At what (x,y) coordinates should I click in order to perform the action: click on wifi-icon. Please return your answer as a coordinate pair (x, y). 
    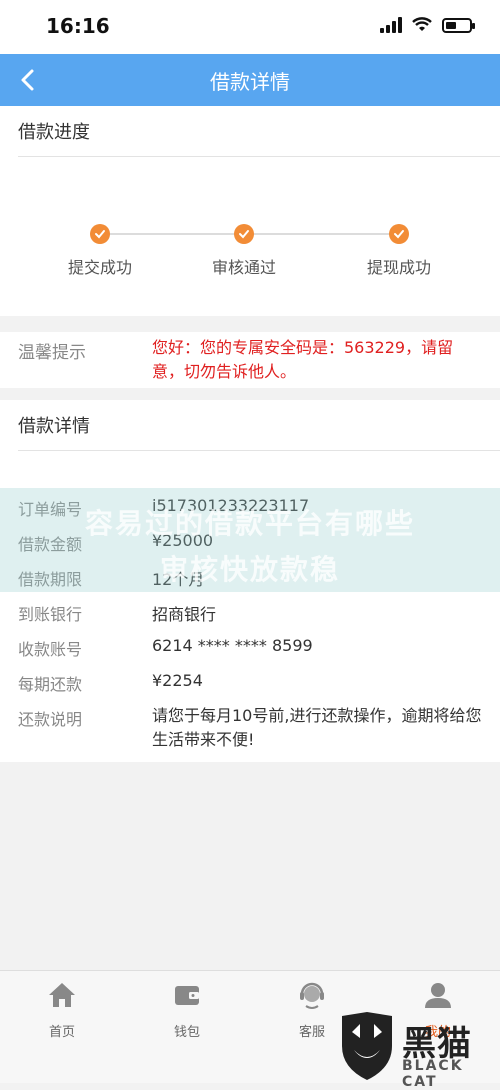
    Looking at the image, I should click on (422, 24).